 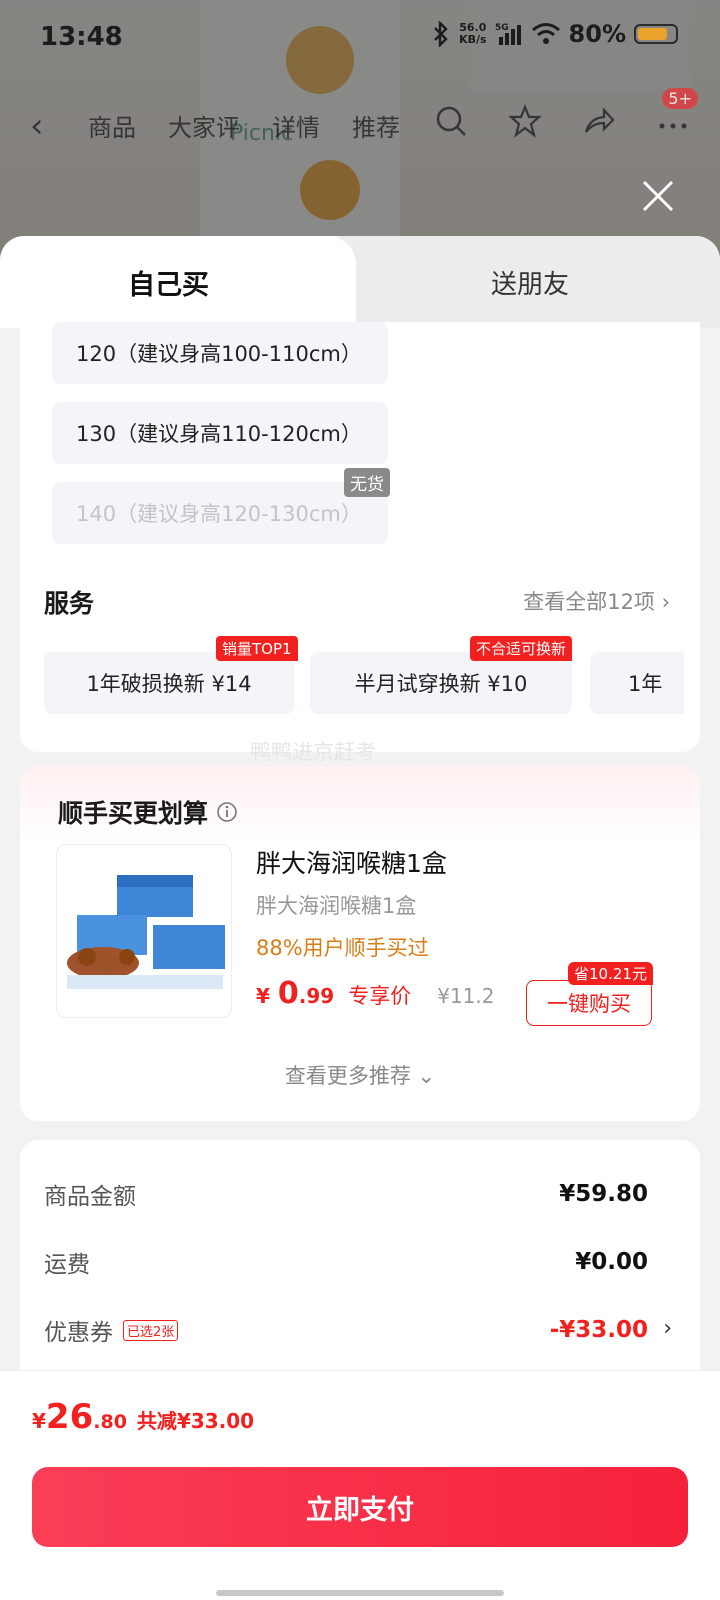 What do you see at coordinates (67, 1265) in the screenshot?
I see `shipping-label: 运费` at bounding box center [67, 1265].